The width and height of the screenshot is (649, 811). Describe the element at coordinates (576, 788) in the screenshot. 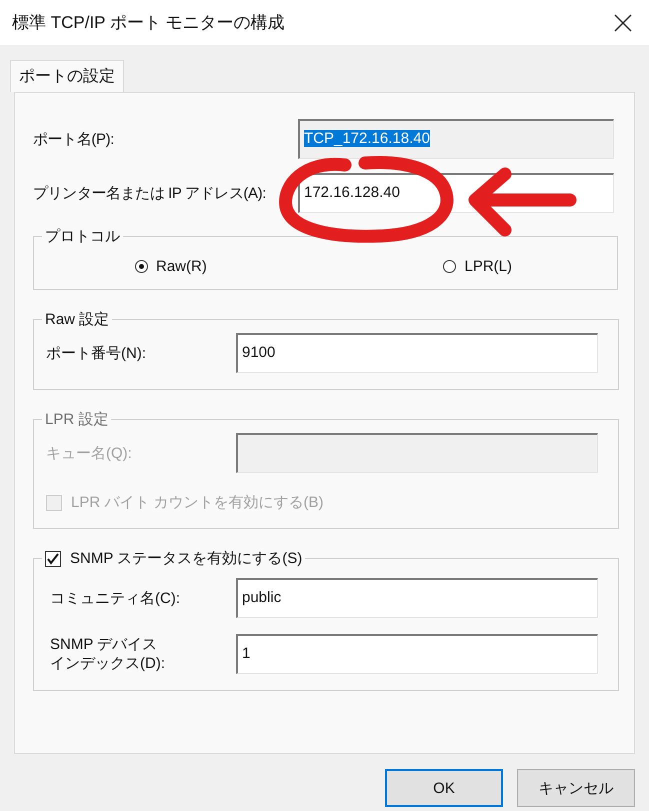

I see `dialog-button: キャンセル` at that location.